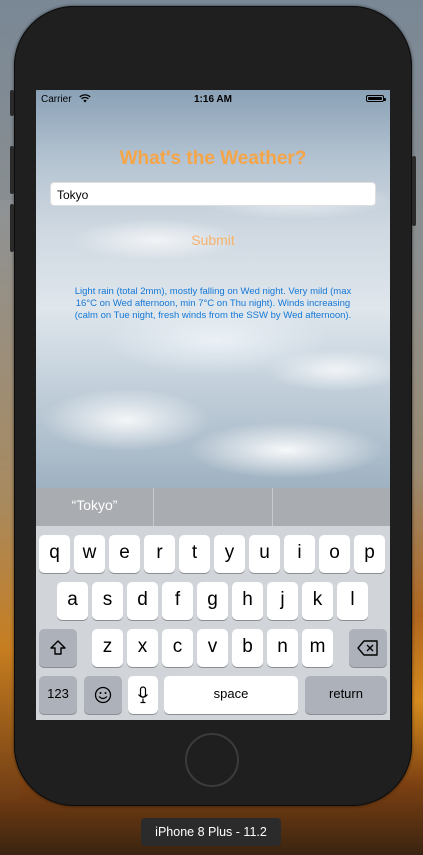  Describe the element at coordinates (213, 158) in the screenshot. I see `app-title: What's the Weather?` at that location.